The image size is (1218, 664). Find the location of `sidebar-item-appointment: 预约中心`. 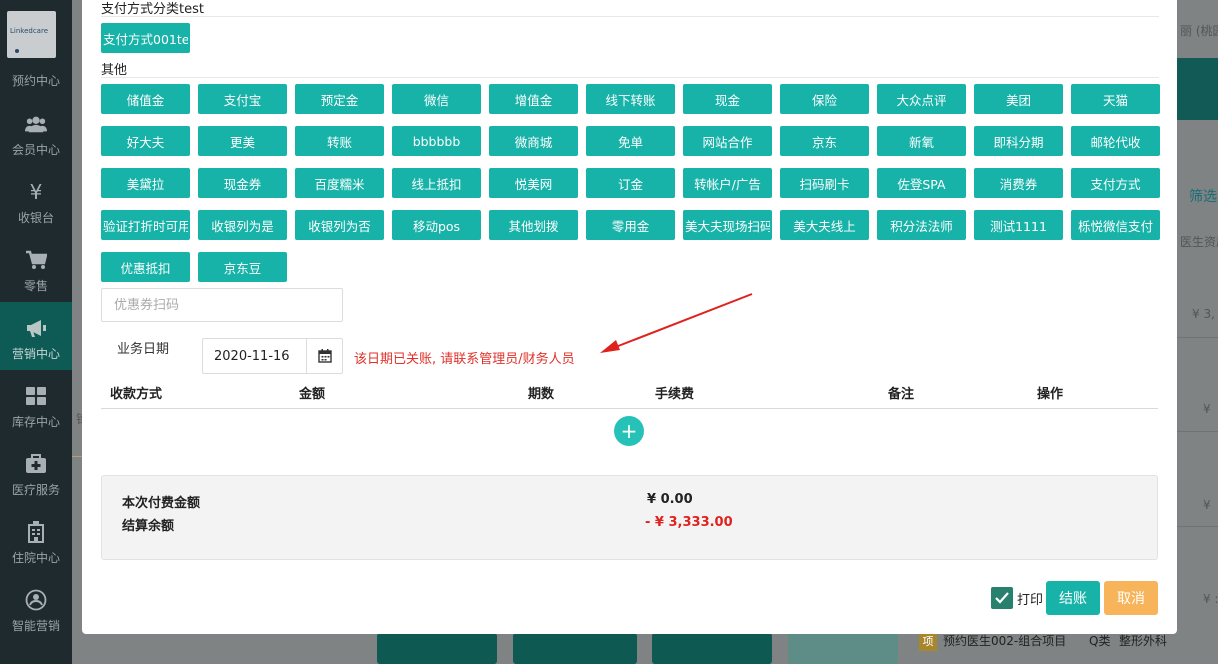

sidebar-item-appointment: 预约中心 is located at coordinates (36, 80).